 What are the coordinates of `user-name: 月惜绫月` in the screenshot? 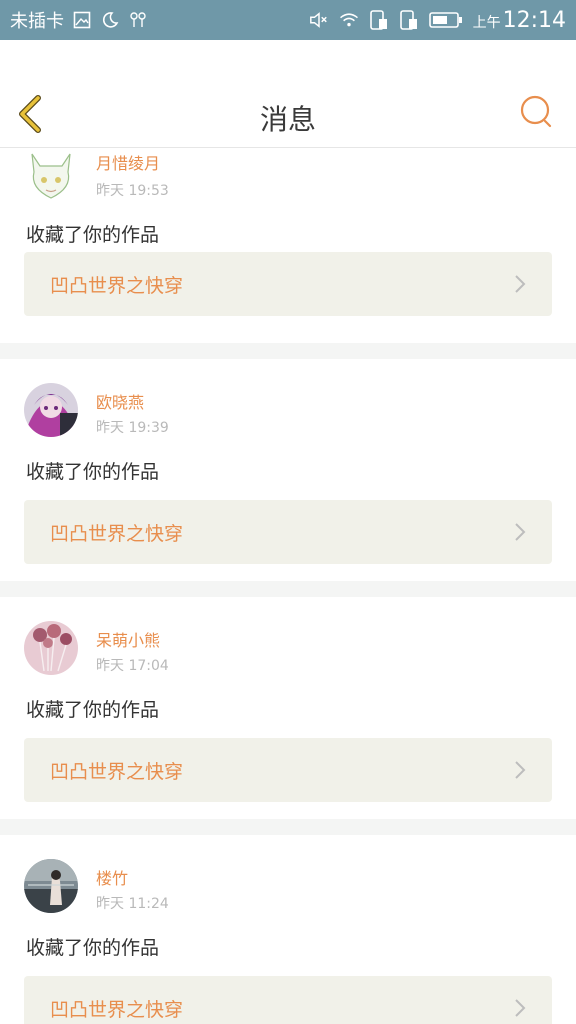 It's located at (128, 162).